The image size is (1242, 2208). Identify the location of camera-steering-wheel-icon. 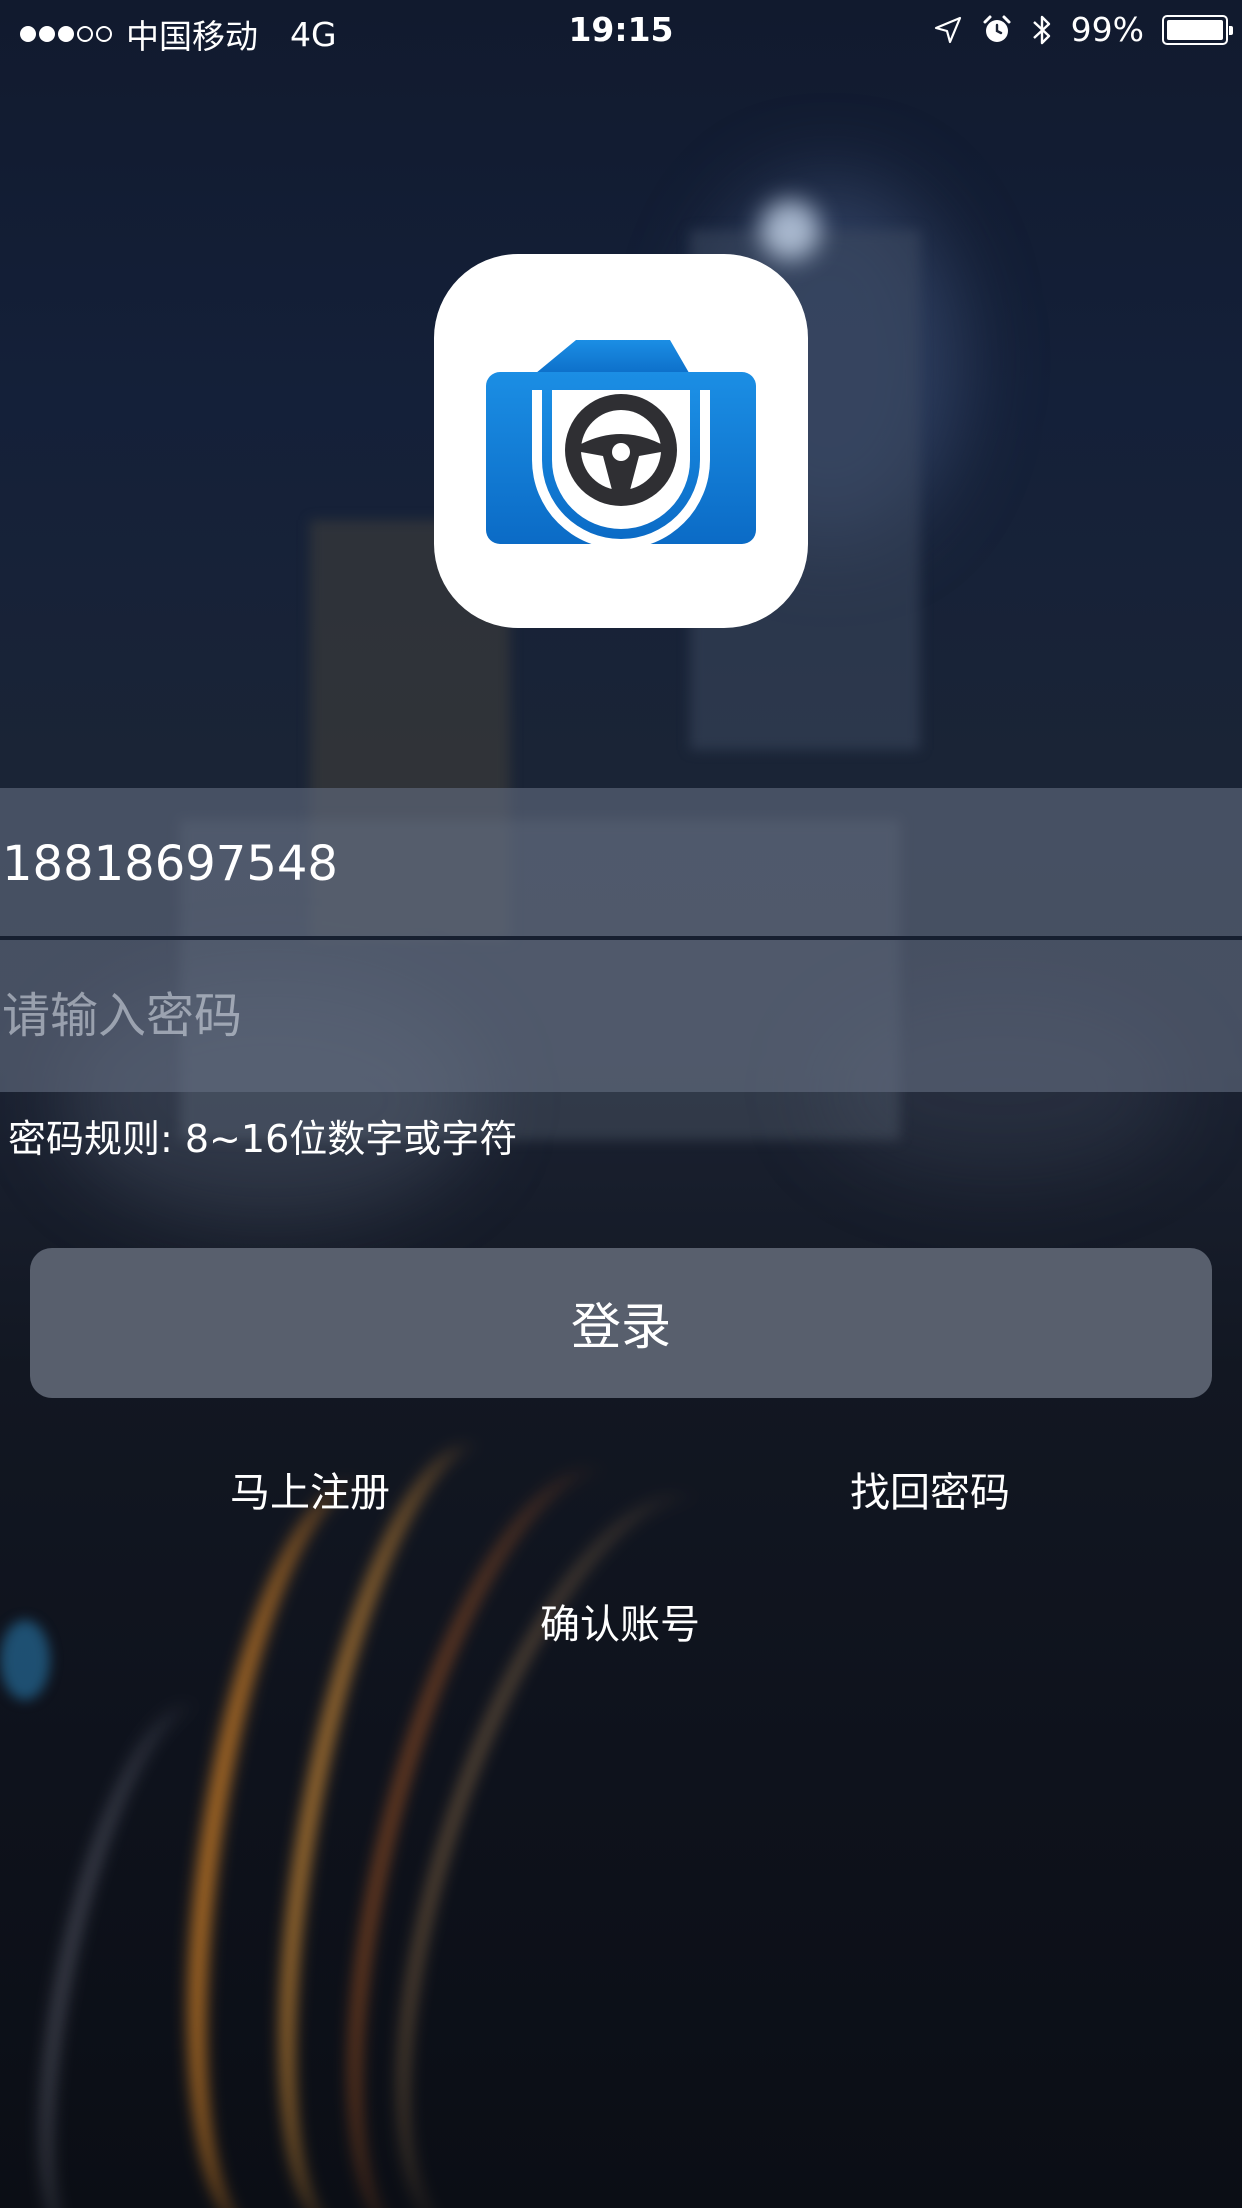
(621, 444).